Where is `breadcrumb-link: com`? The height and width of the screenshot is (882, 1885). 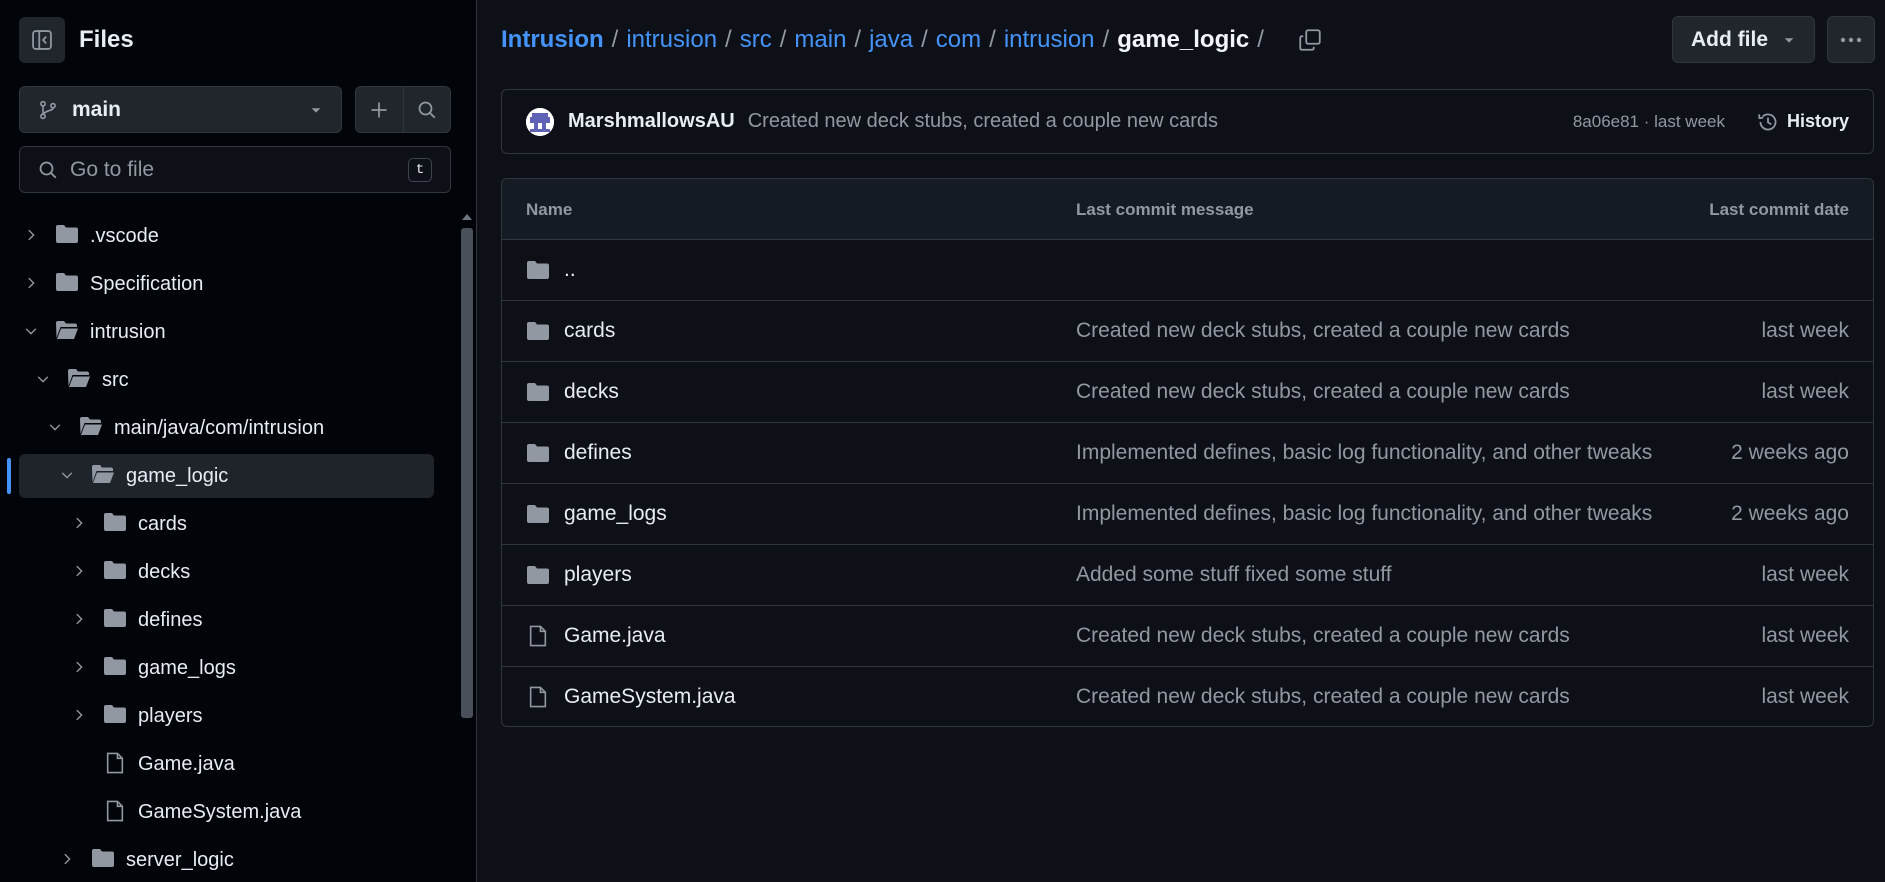
breadcrumb-link: com is located at coordinates (958, 40).